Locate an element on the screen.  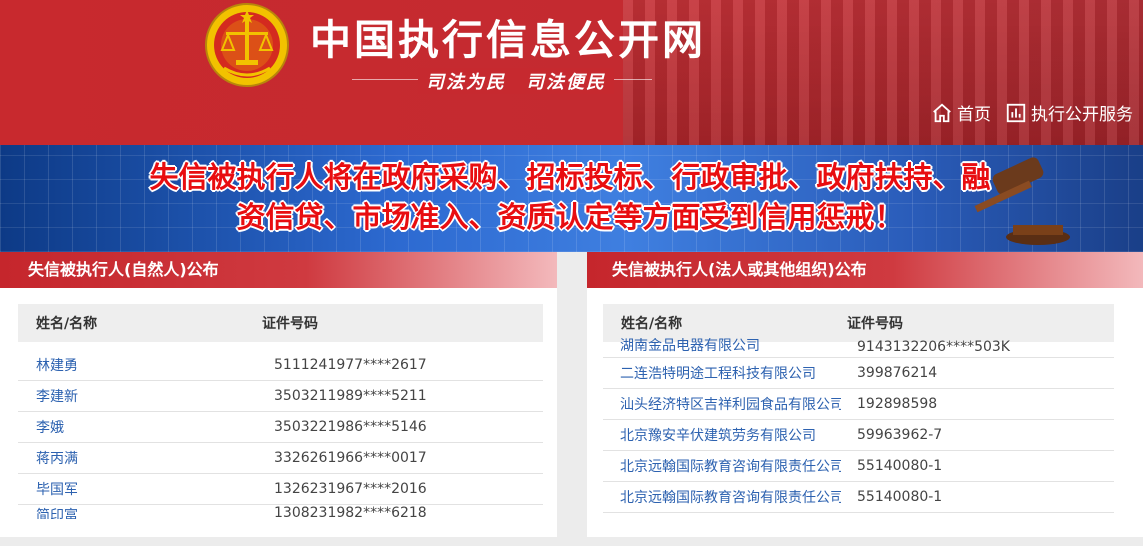
person-name-link: 李娥 is located at coordinates (137, 427).